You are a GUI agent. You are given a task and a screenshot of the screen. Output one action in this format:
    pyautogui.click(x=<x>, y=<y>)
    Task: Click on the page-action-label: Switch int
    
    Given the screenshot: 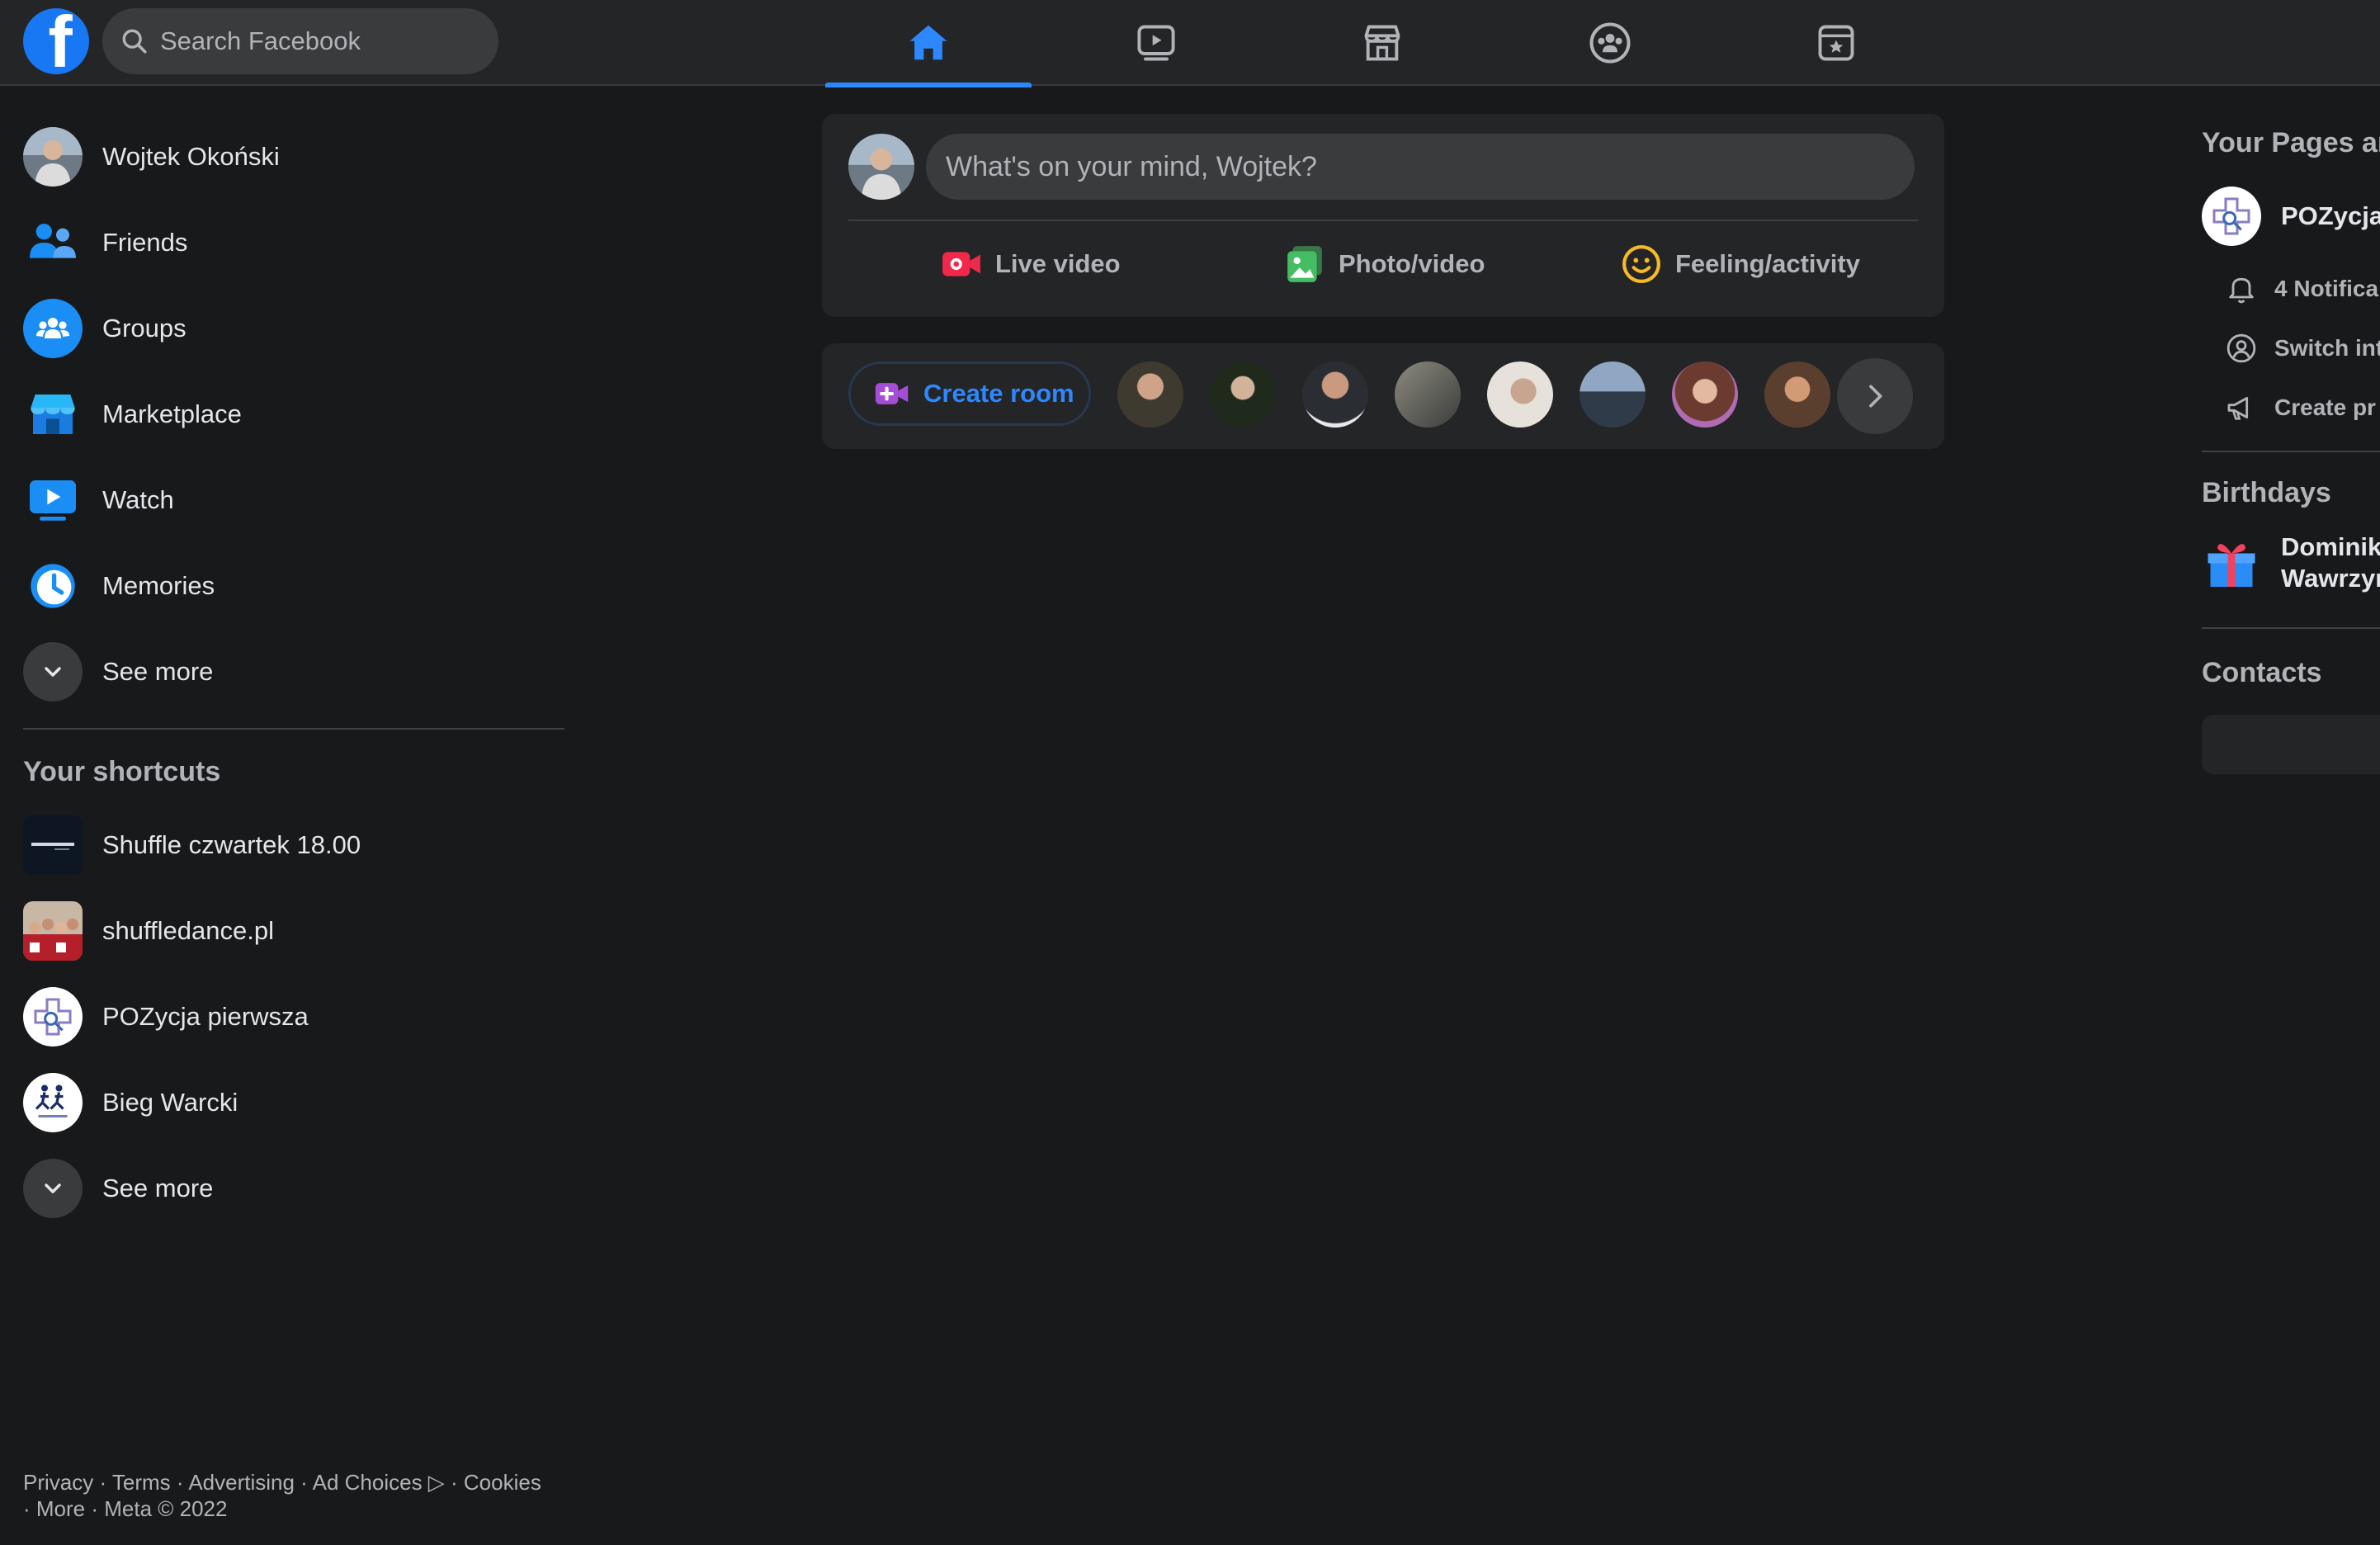 What is the action you would take?
    pyautogui.click(x=2327, y=348)
    